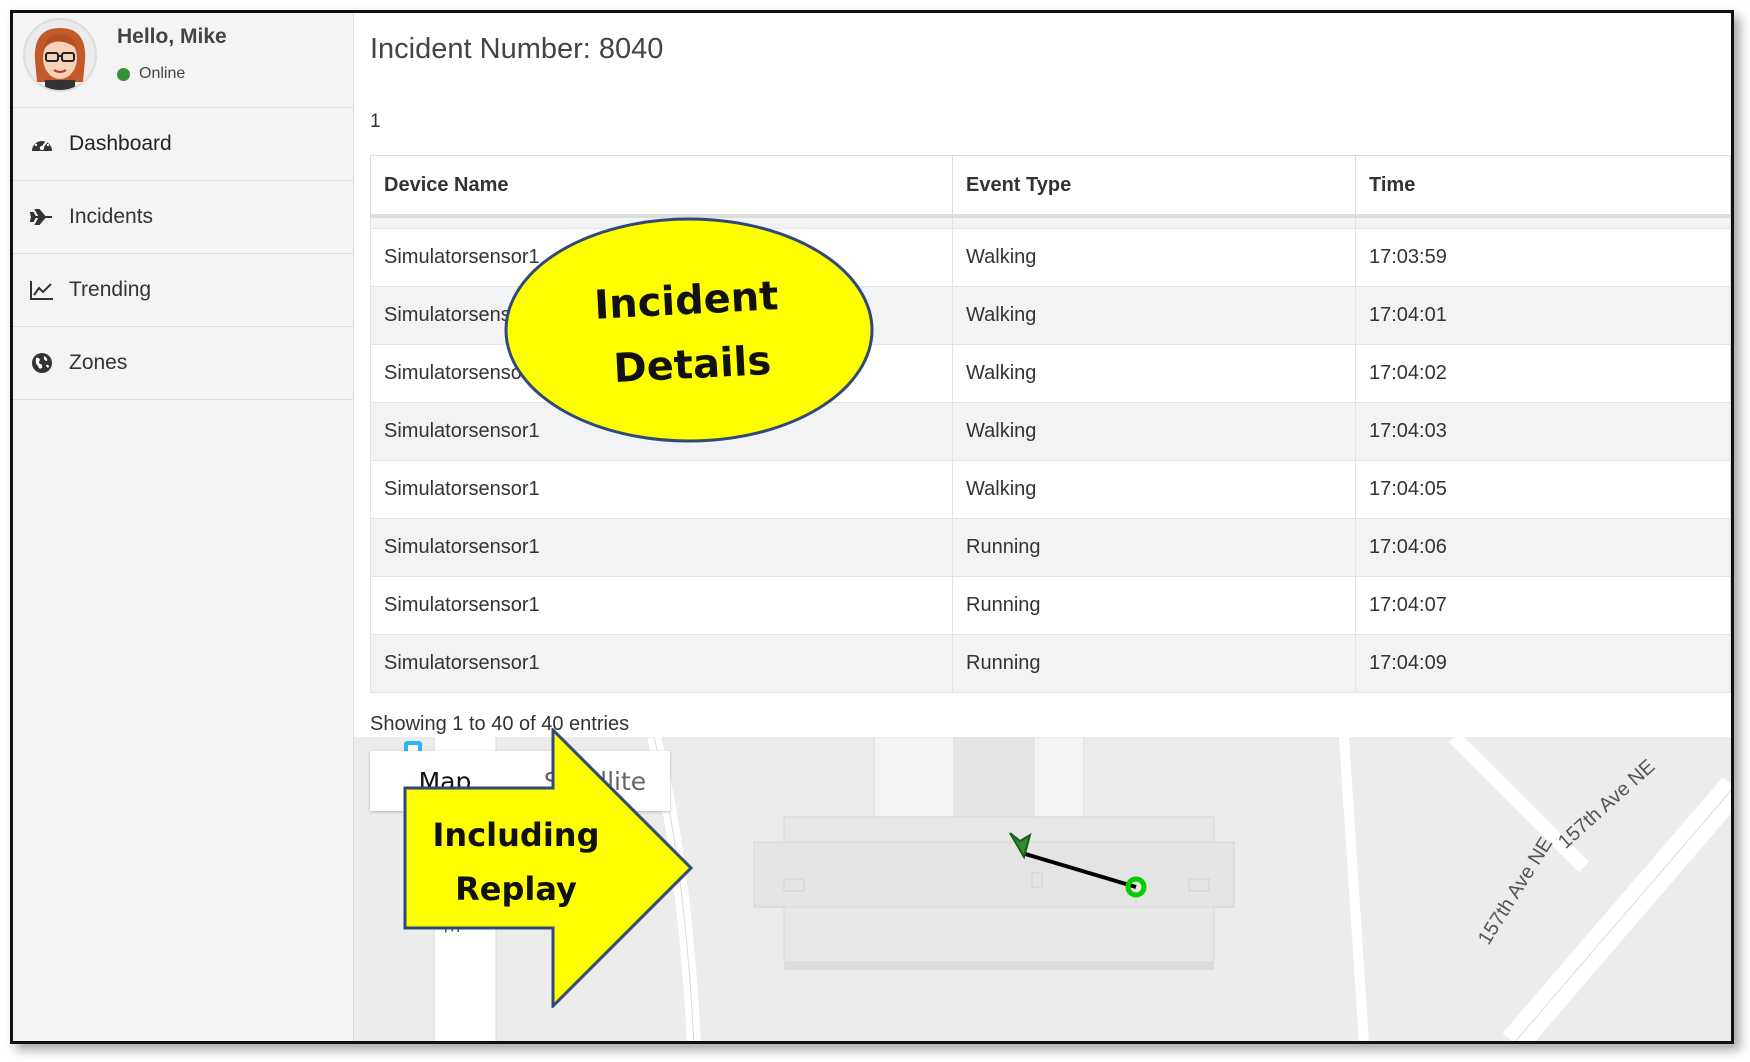 The height and width of the screenshot is (1062, 1750). I want to click on including-replay-callout: Including Replay, so click(548, 868).